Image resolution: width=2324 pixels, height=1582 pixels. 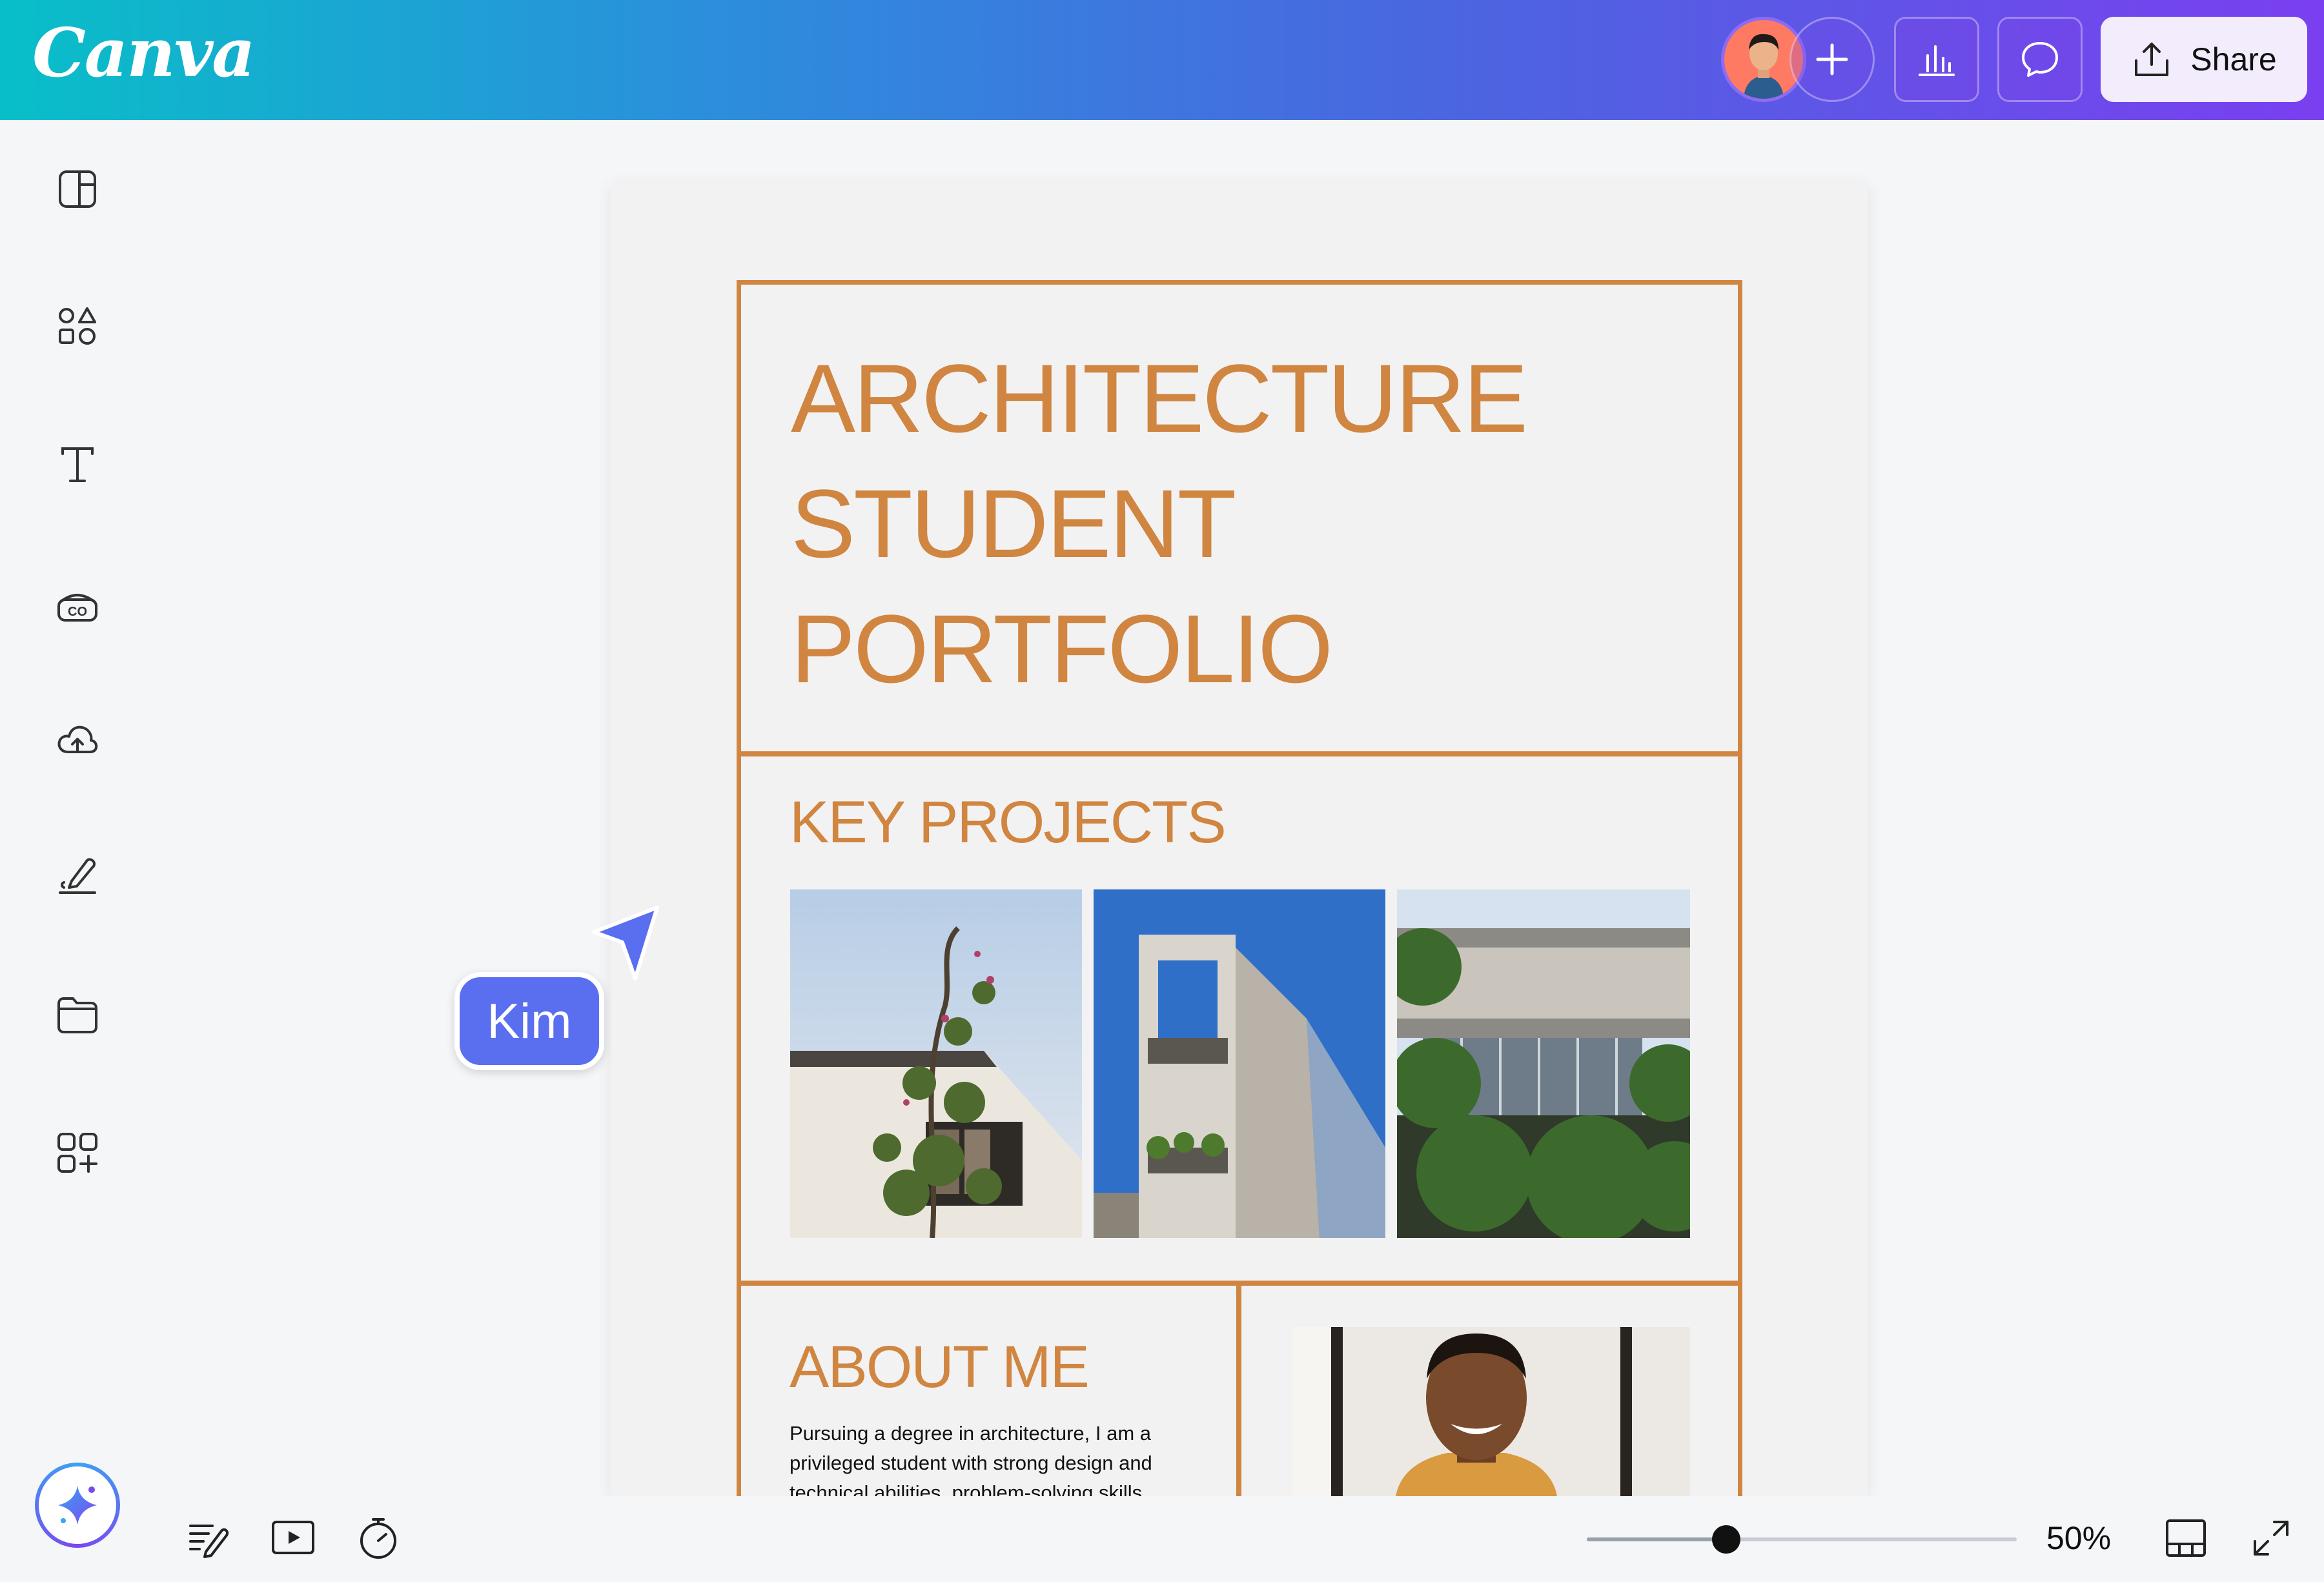 What do you see at coordinates (2233, 59) in the screenshot?
I see `share-label: Share` at bounding box center [2233, 59].